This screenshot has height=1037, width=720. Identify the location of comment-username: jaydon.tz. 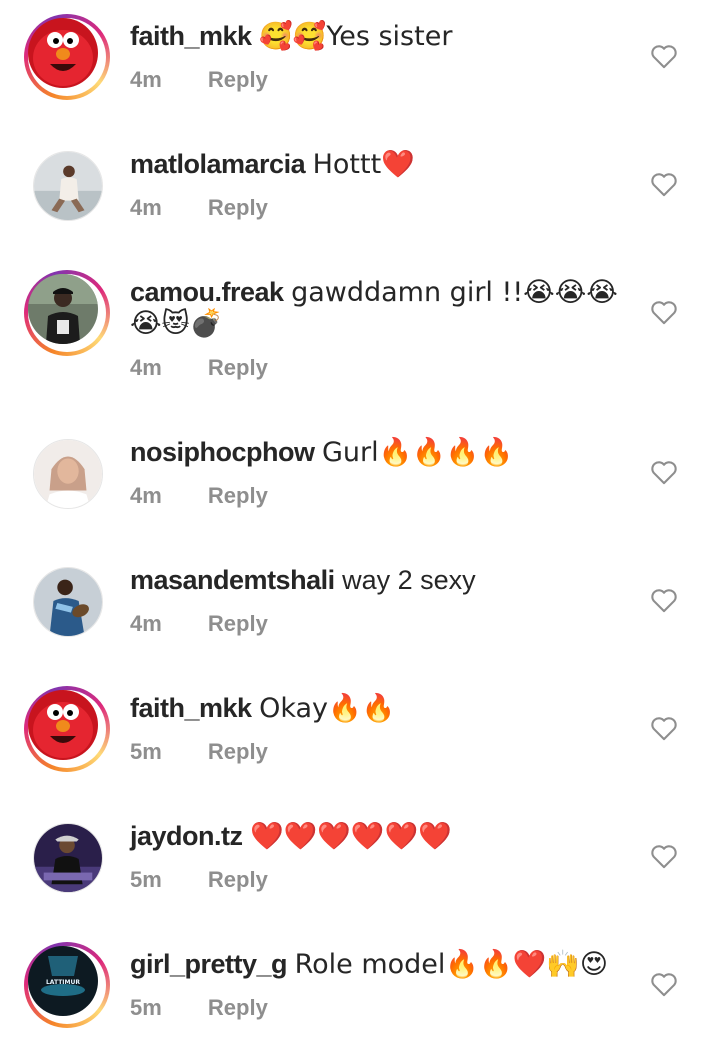
(186, 836).